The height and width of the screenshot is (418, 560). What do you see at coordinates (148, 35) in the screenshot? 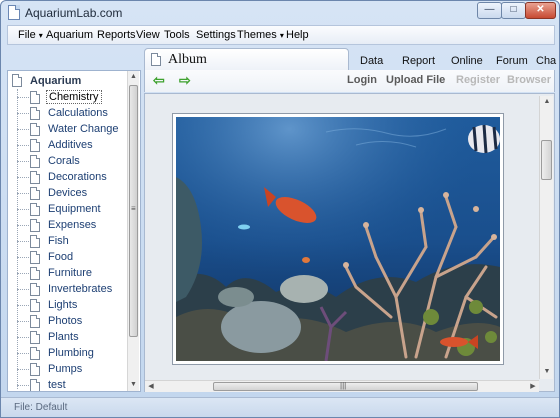
I see `menu-view: View` at bounding box center [148, 35].